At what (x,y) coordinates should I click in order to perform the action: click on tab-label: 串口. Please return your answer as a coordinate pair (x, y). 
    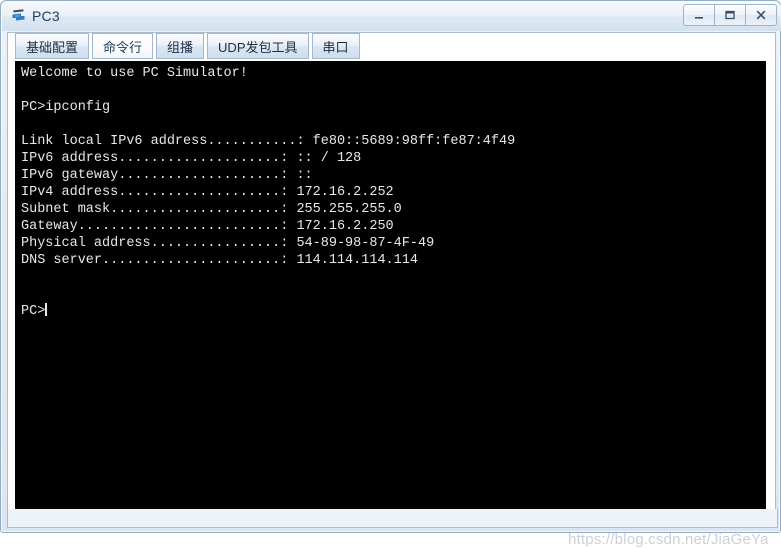
    Looking at the image, I should click on (335, 47).